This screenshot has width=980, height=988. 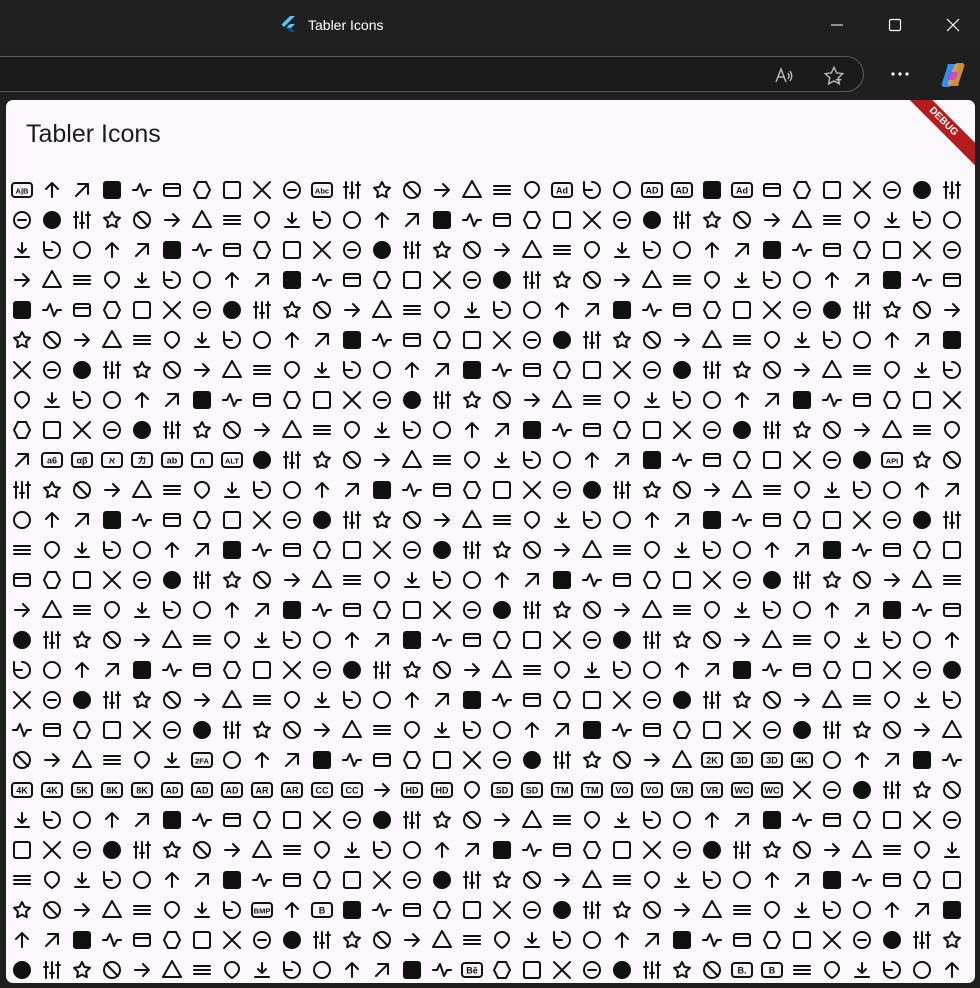 What do you see at coordinates (742, 760) in the screenshot?
I see `icon-tile: 3D` at bounding box center [742, 760].